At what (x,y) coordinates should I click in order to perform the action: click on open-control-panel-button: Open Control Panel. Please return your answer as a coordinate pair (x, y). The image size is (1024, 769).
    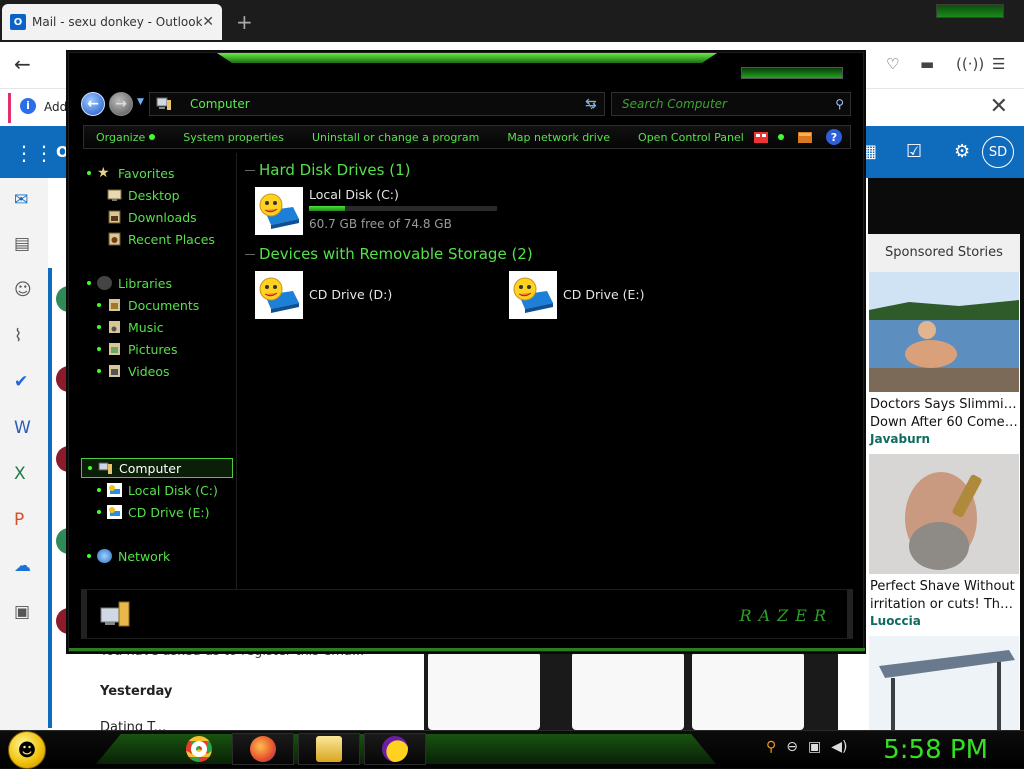
    Looking at the image, I should click on (691, 137).